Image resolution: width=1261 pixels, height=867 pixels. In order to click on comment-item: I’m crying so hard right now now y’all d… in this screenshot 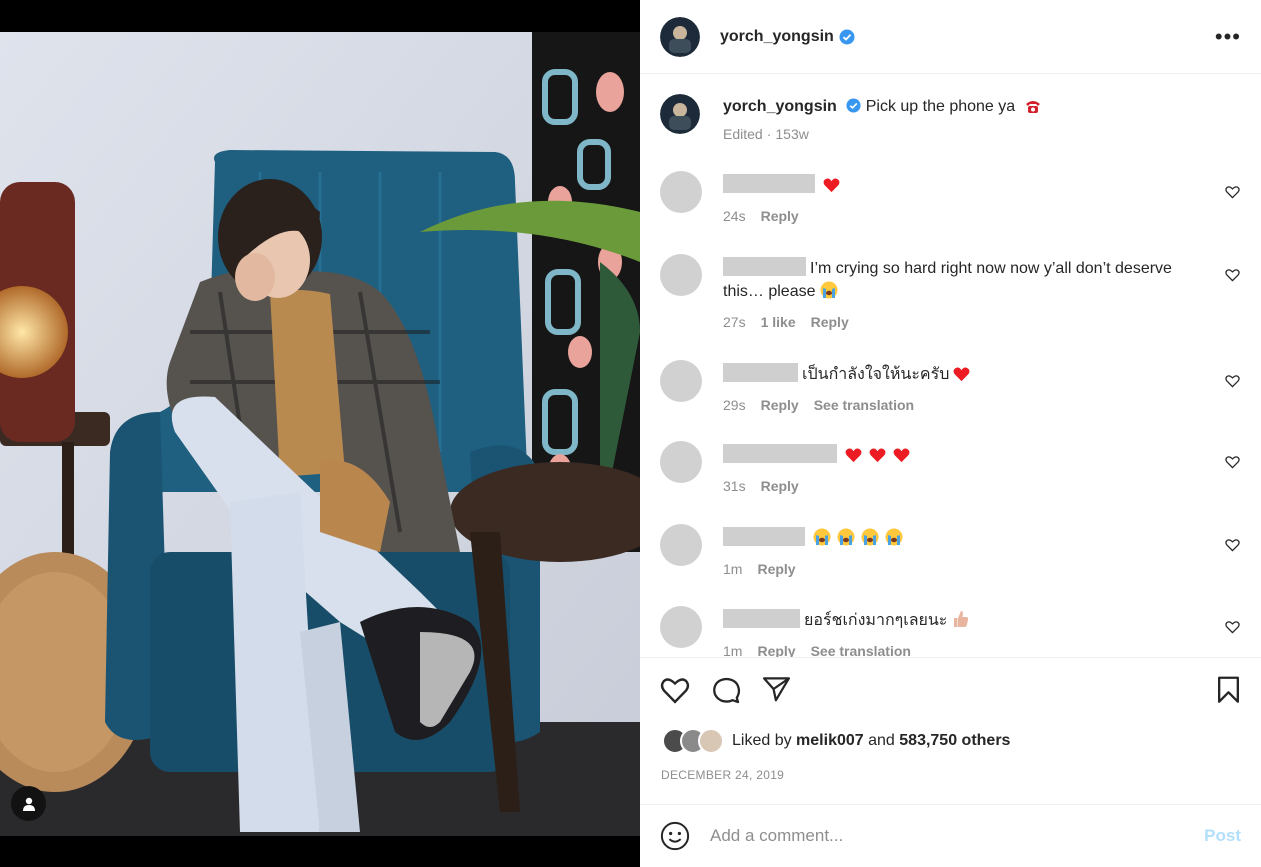, I will do `click(950, 294)`.